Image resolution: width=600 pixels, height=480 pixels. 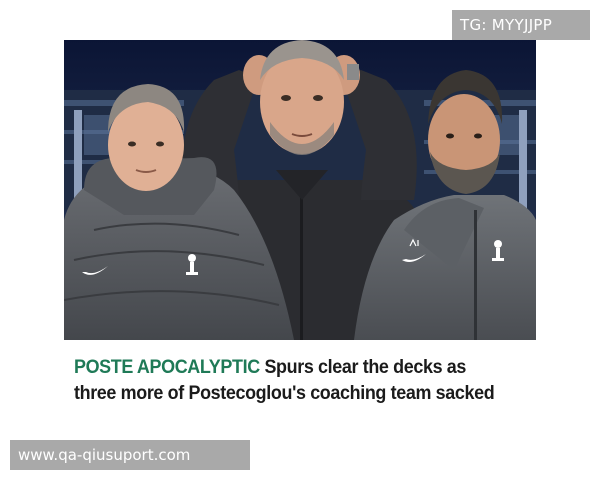 I want to click on telegram-badge: TG: MYYJJPP, so click(x=521, y=25).